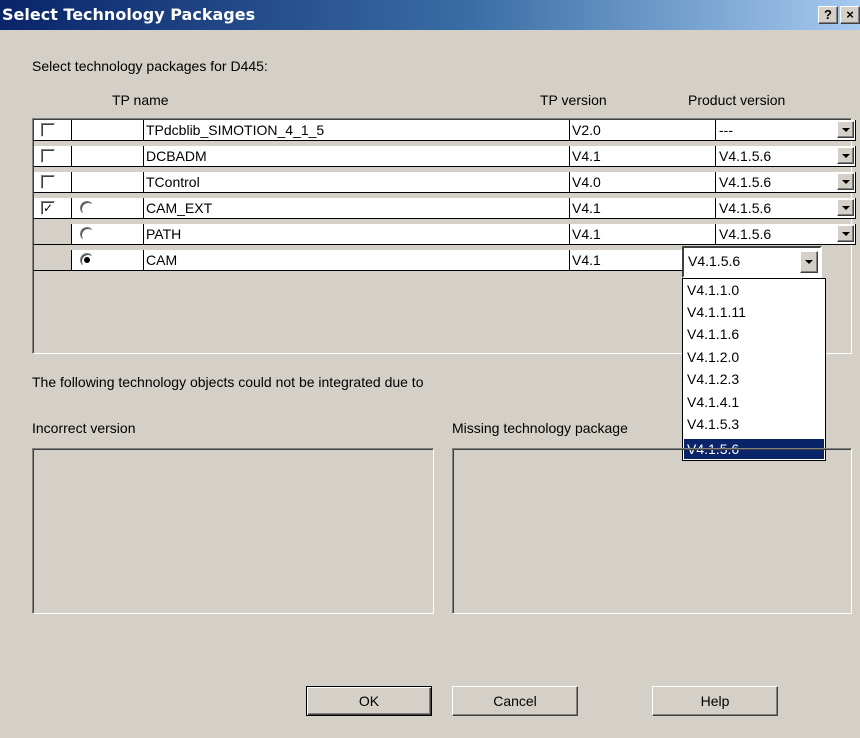 Image resolution: width=860 pixels, height=738 pixels. What do you see at coordinates (430, 15) in the screenshot?
I see `title-bar: Select Technology Packages ? ×` at bounding box center [430, 15].